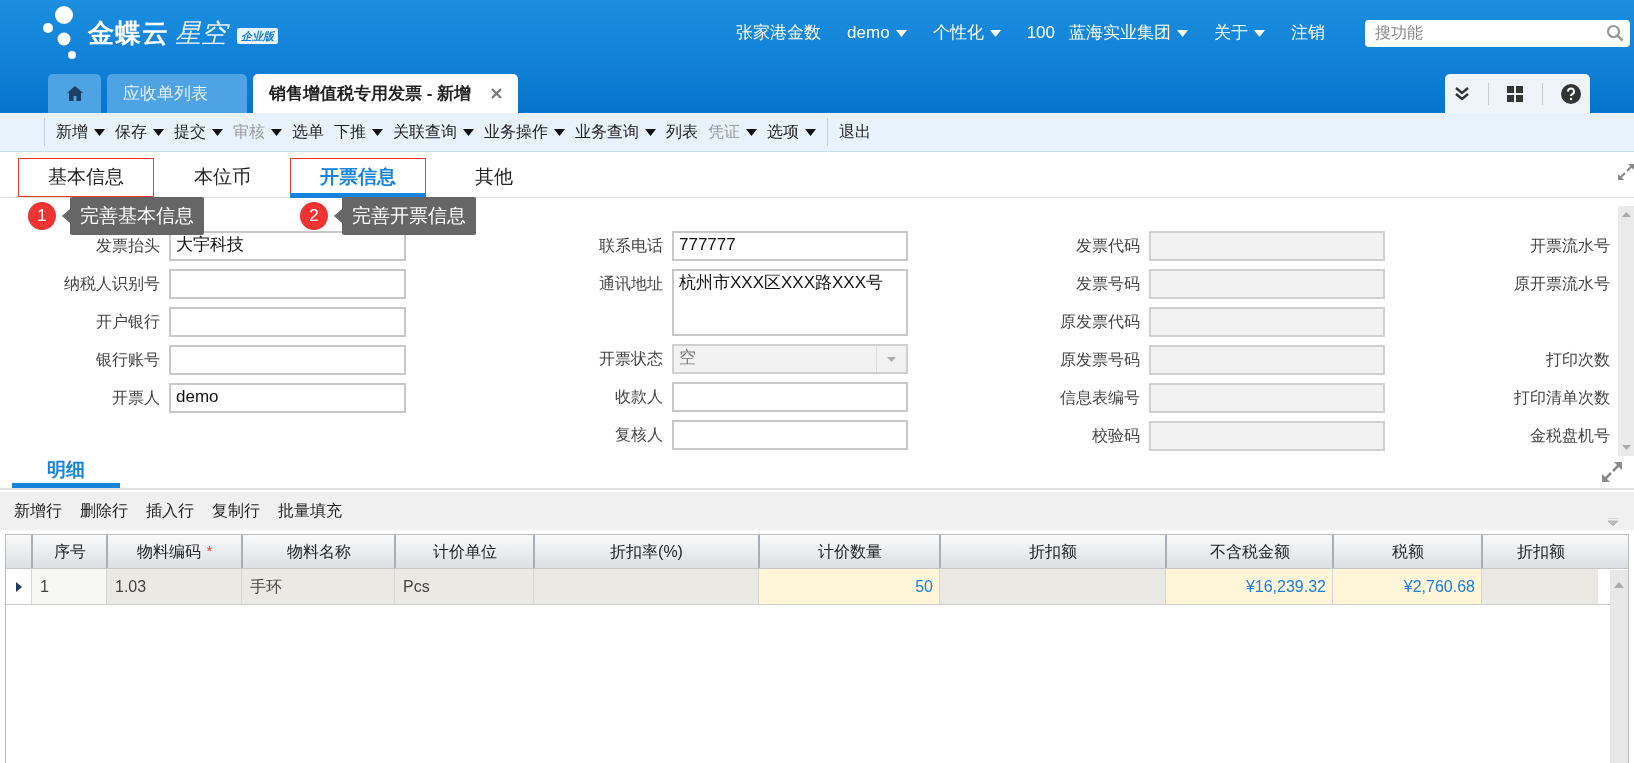  Describe the element at coordinates (358, 132) in the screenshot. I see `toolbar-button: 下推` at that location.